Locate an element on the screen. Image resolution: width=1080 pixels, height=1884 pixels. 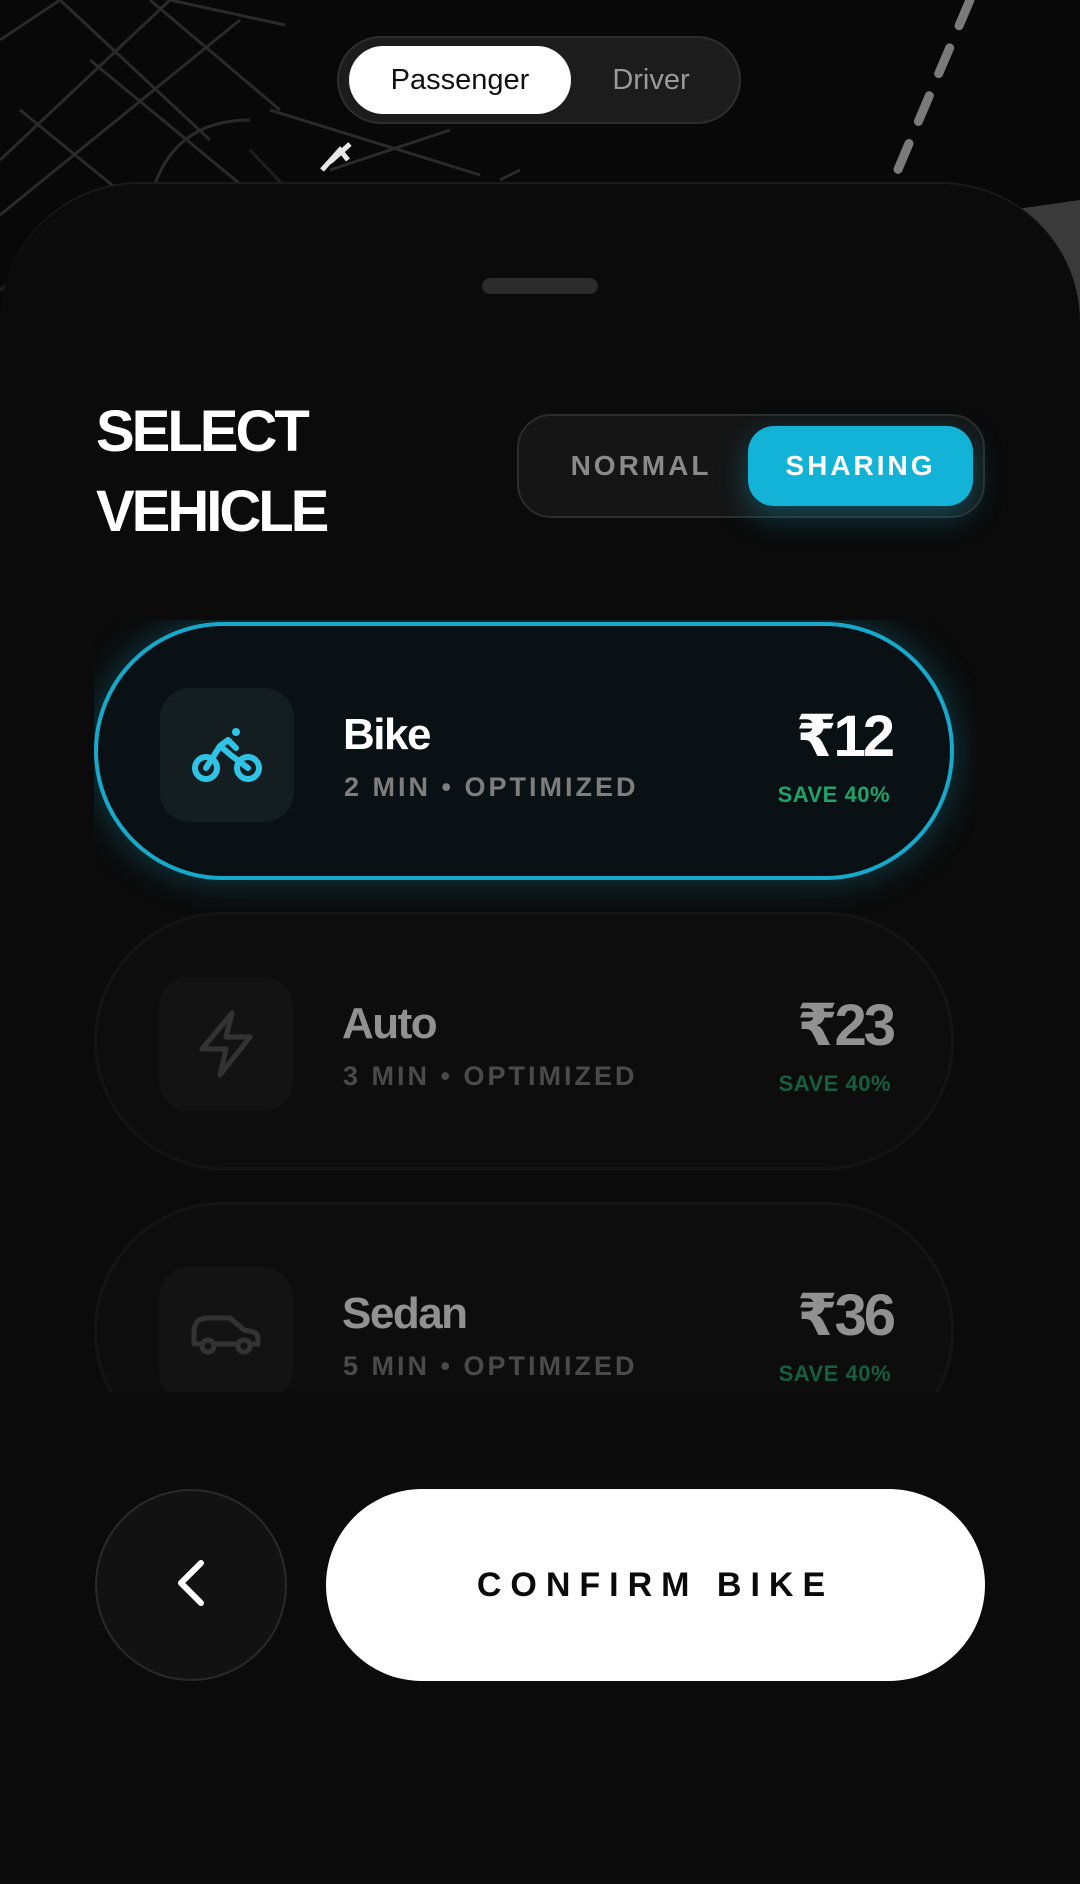
vehicle-option-bike: Bike 2 MIN • OPTIMIZED ₹12 SAVE 40% is located at coordinates (524, 751).